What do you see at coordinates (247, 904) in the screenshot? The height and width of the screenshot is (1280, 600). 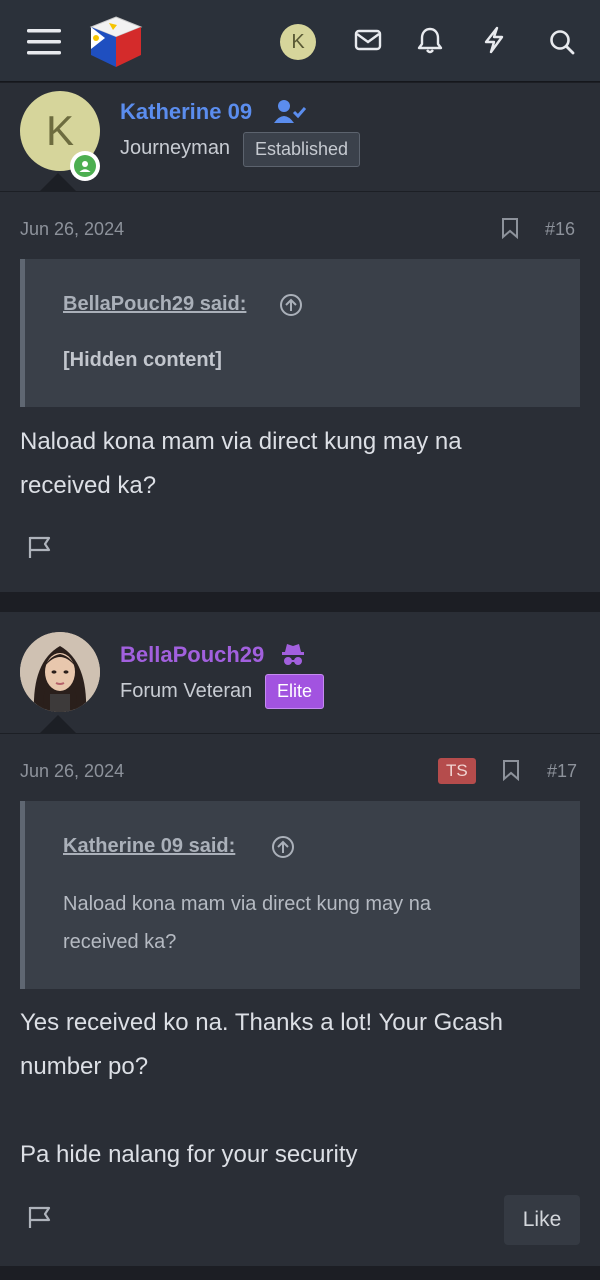 I see `quote-line: Naload kona mam via direct kung may na` at bounding box center [247, 904].